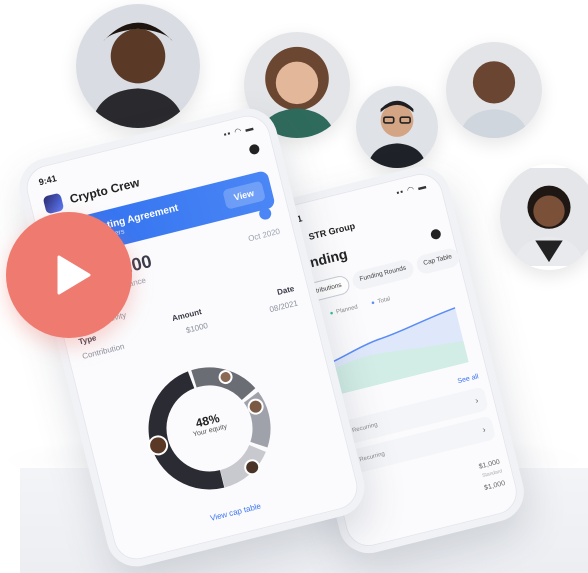  I want to click on play-icon, so click(74, 275).